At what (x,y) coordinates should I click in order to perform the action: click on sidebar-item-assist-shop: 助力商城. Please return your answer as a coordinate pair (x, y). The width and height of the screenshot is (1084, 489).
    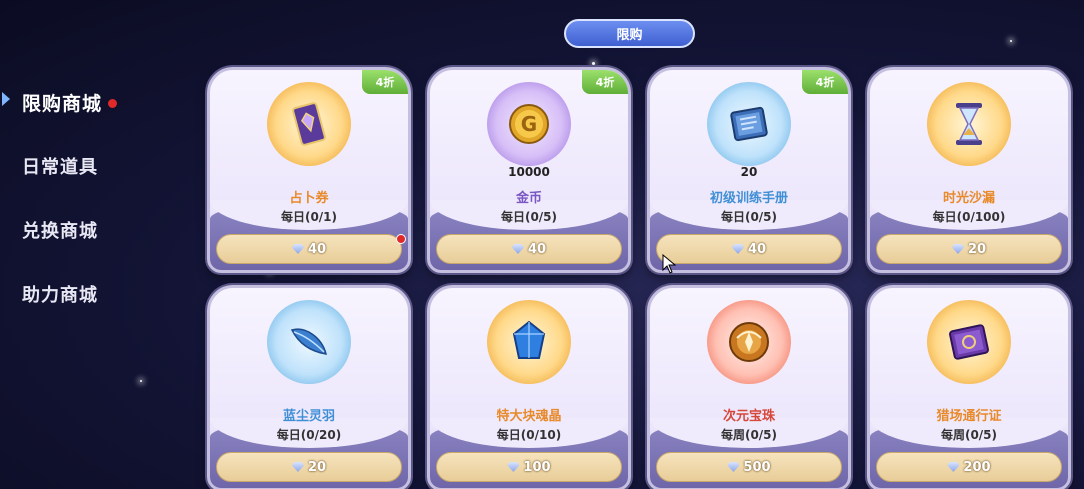
    Looking at the image, I should click on (95, 294).